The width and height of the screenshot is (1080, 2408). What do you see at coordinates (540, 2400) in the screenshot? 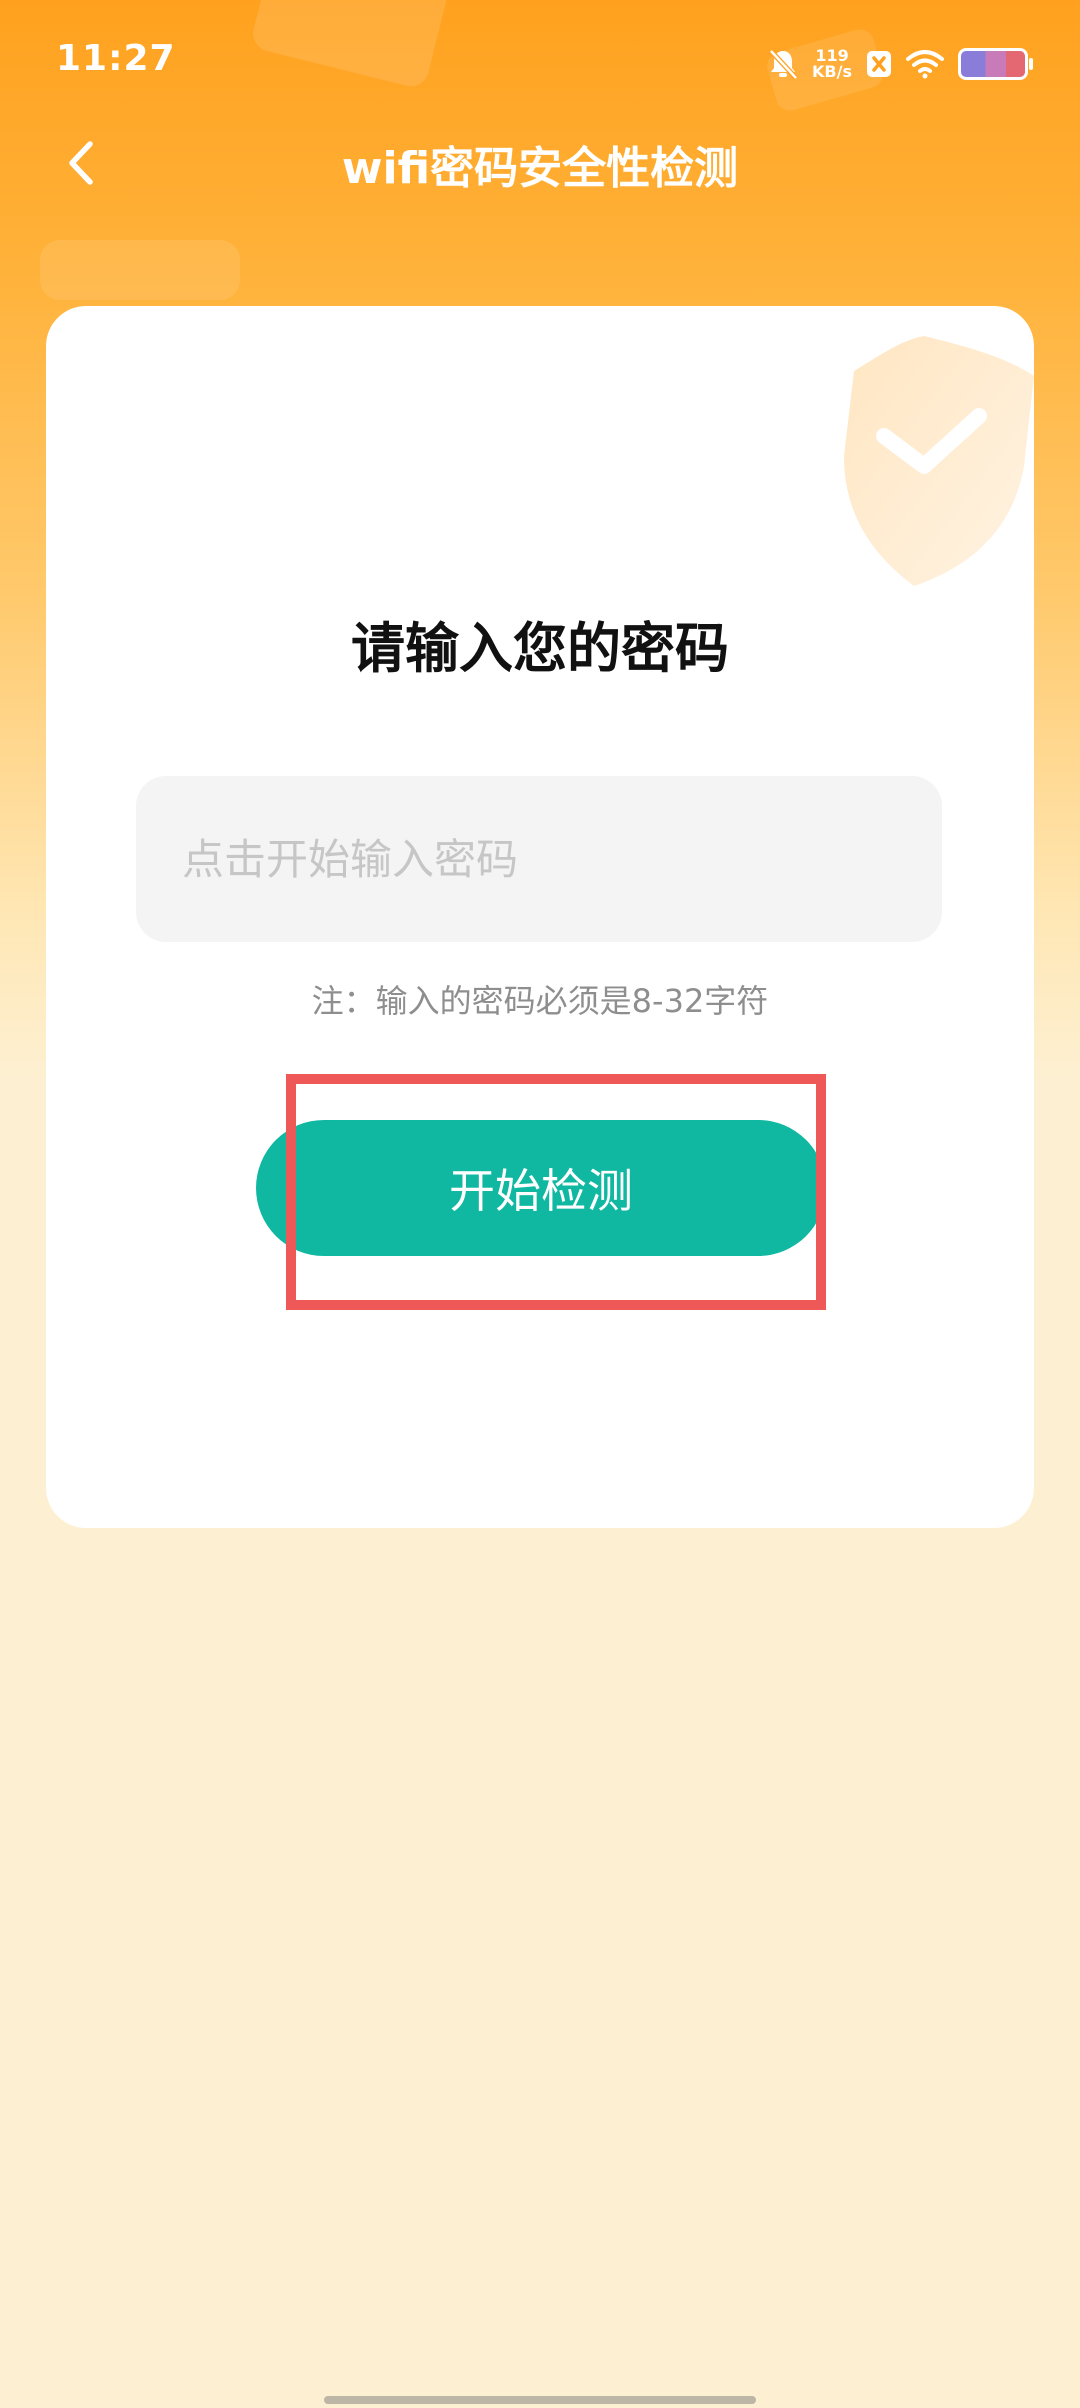
I see `home-indicator` at bounding box center [540, 2400].